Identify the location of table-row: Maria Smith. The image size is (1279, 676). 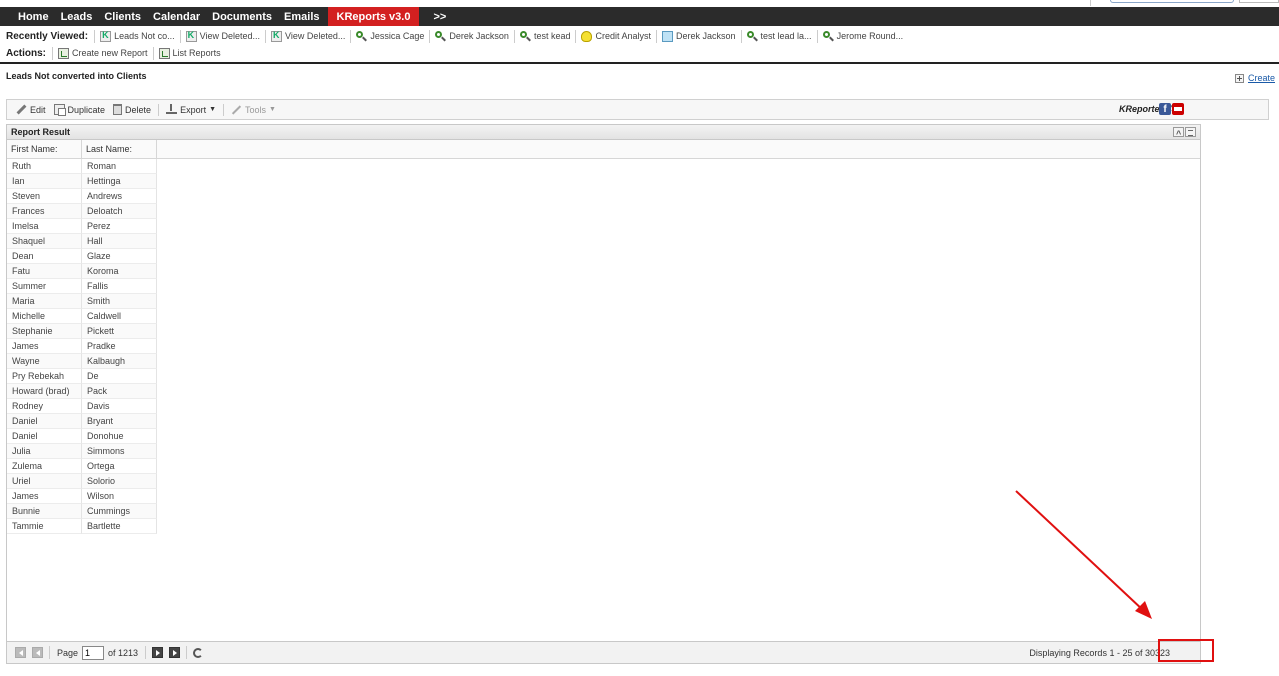
(603, 301).